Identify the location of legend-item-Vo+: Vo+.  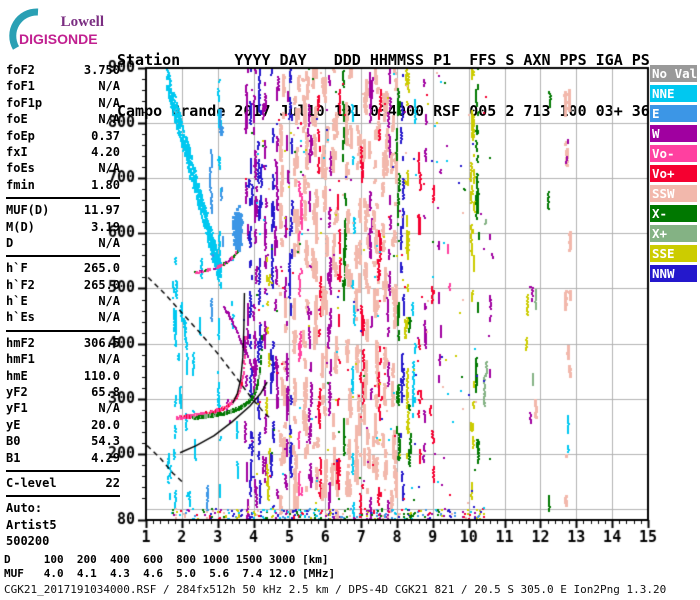
(673, 173).